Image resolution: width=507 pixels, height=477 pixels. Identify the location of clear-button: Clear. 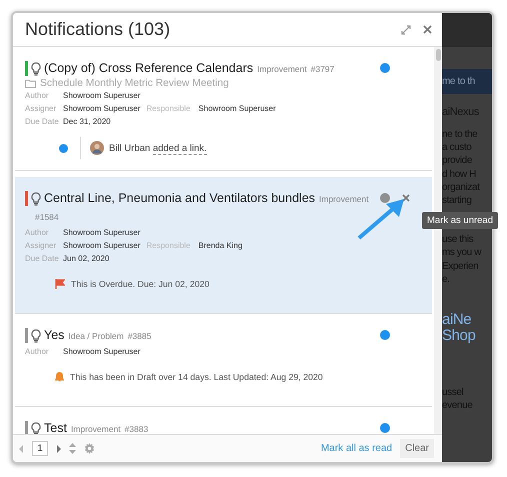
(417, 448).